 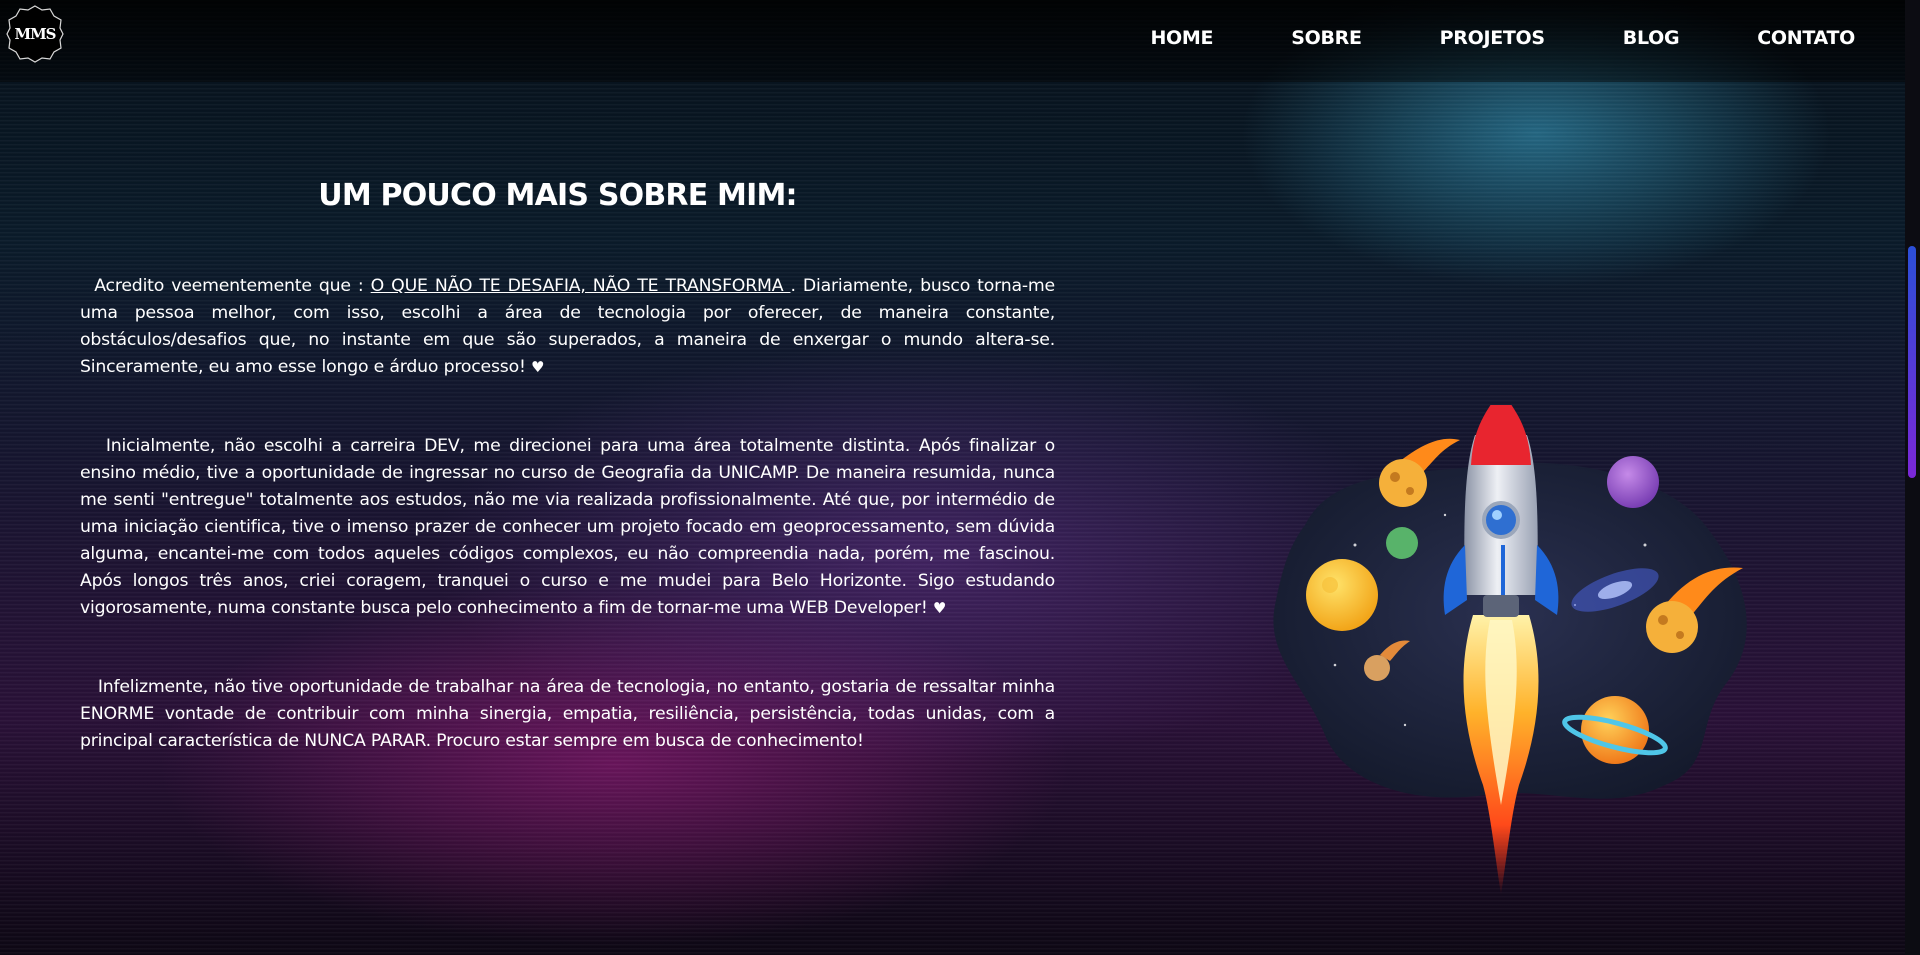 I want to click on p1-prefix: Acredito veementemente que :, so click(x=232, y=286).